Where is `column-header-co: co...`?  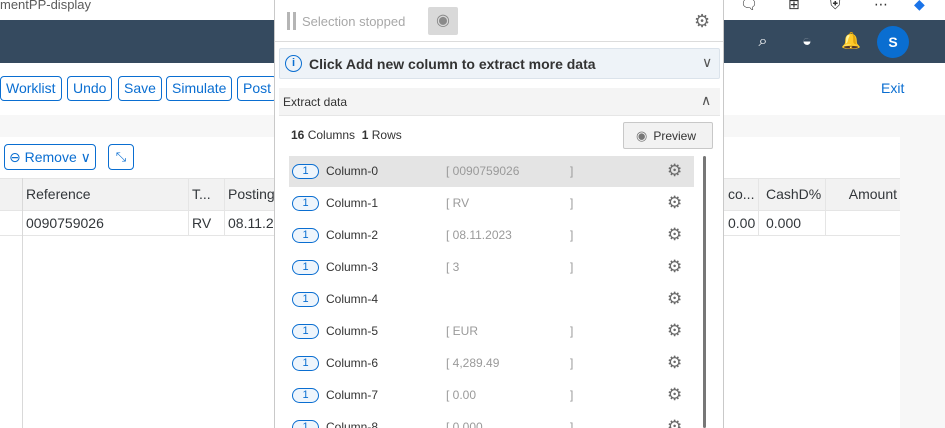
column-header-co: co... is located at coordinates (741, 194).